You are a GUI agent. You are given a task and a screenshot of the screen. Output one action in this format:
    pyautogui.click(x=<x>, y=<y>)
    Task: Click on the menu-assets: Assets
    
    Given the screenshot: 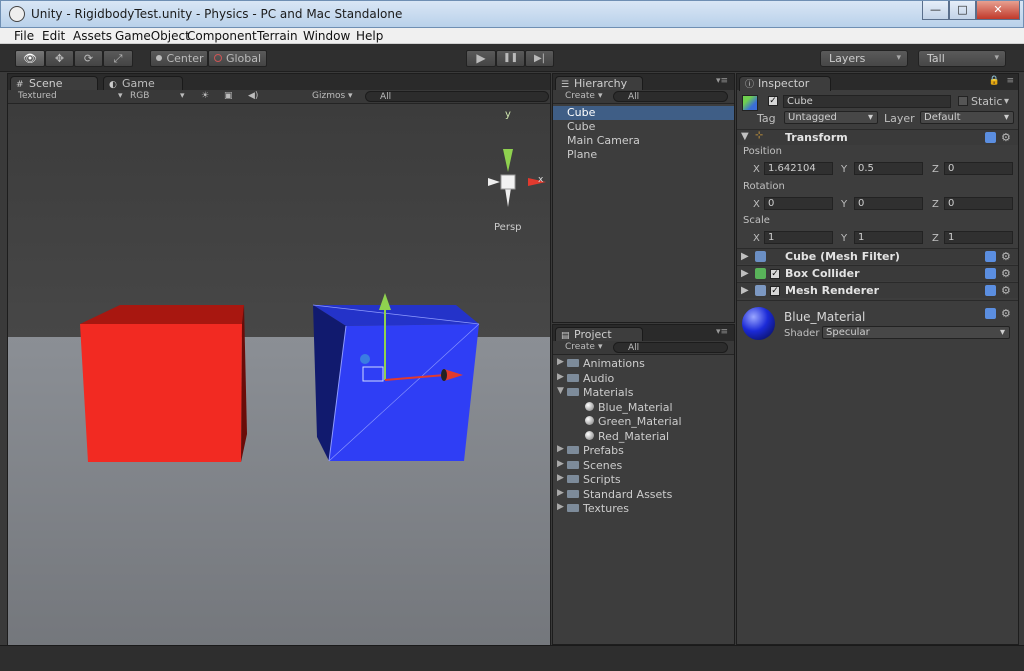 What is the action you would take?
    pyautogui.click(x=92, y=36)
    